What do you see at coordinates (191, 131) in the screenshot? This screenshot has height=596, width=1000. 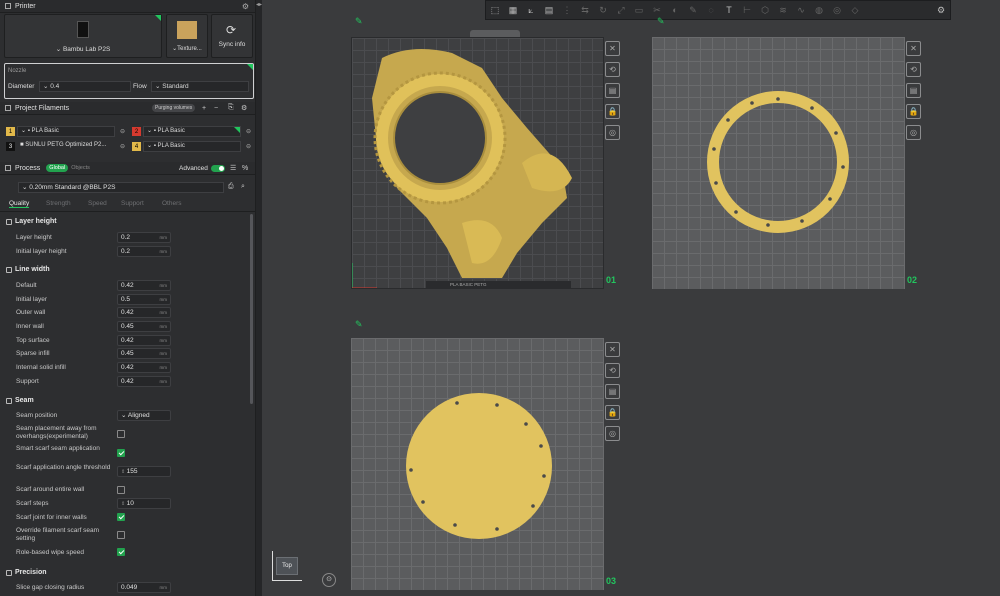 I see `filament-slot-2: 2 ⌄ ▪ PLA Basic ⊖` at bounding box center [191, 131].